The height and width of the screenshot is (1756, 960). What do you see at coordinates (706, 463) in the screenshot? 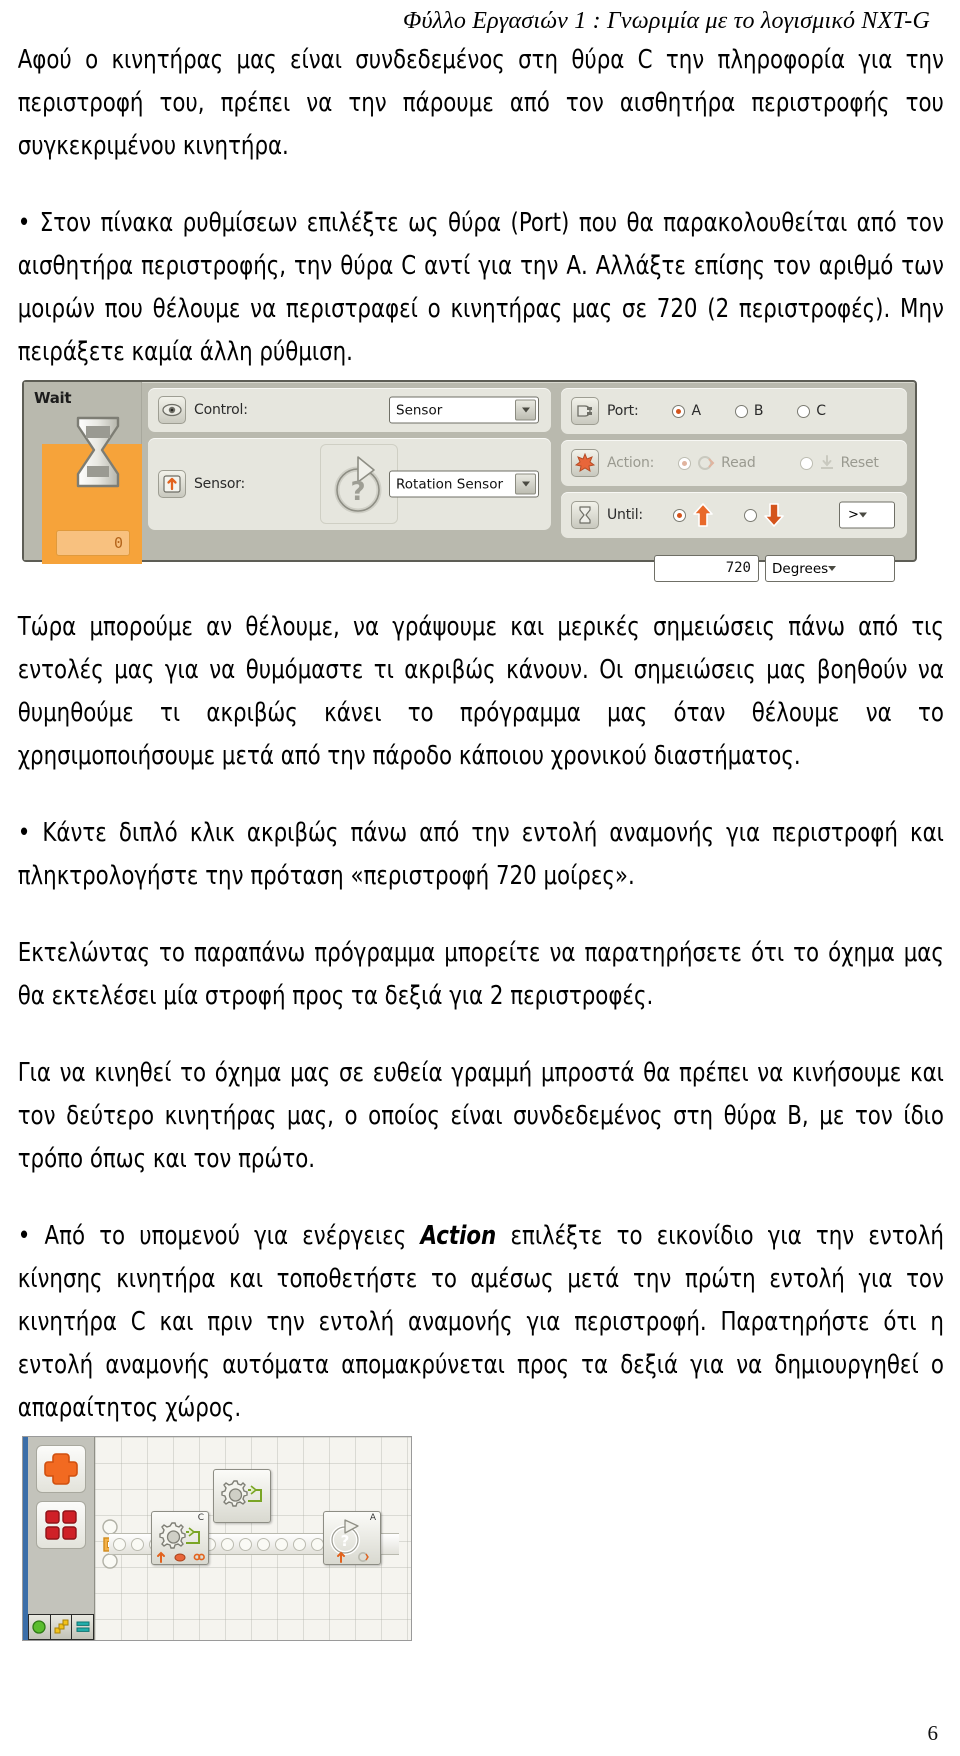
I see `read-icon` at bounding box center [706, 463].